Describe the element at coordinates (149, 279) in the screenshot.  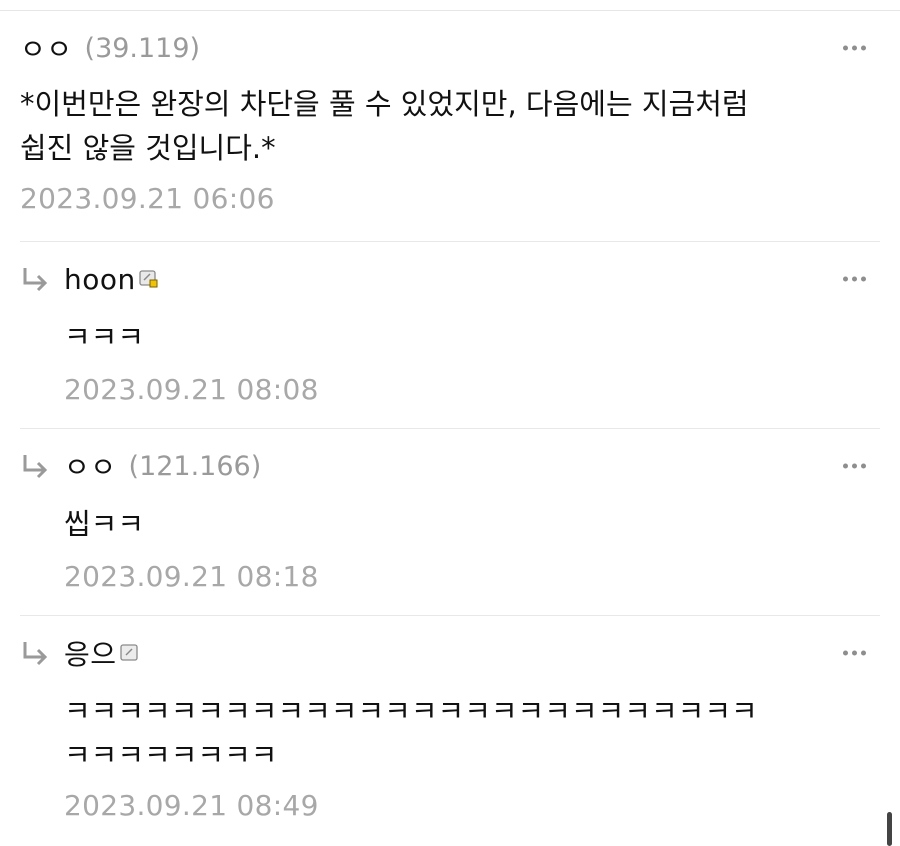
I see `fixed-nick-badge-icon` at that location.